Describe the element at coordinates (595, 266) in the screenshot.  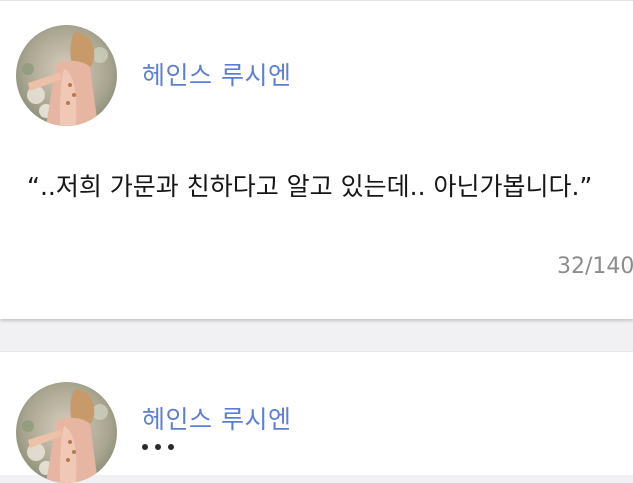
I see `character-count: 32/140` at that location.